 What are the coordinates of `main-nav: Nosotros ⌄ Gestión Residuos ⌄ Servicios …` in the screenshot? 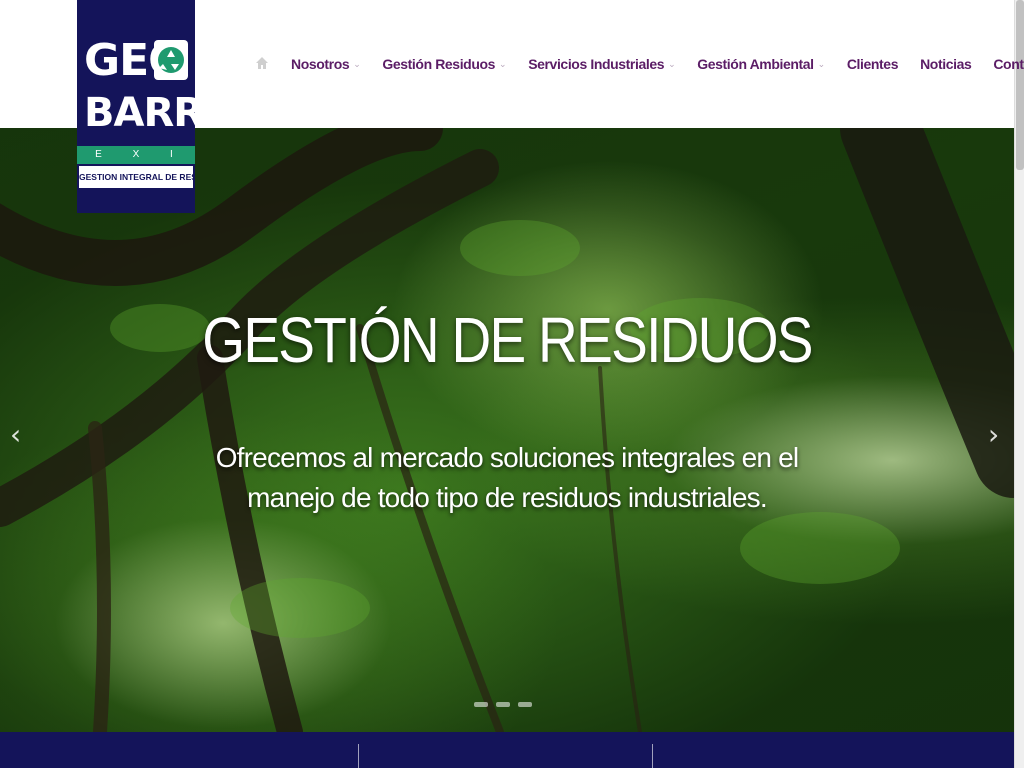 It's located at (639, 64).